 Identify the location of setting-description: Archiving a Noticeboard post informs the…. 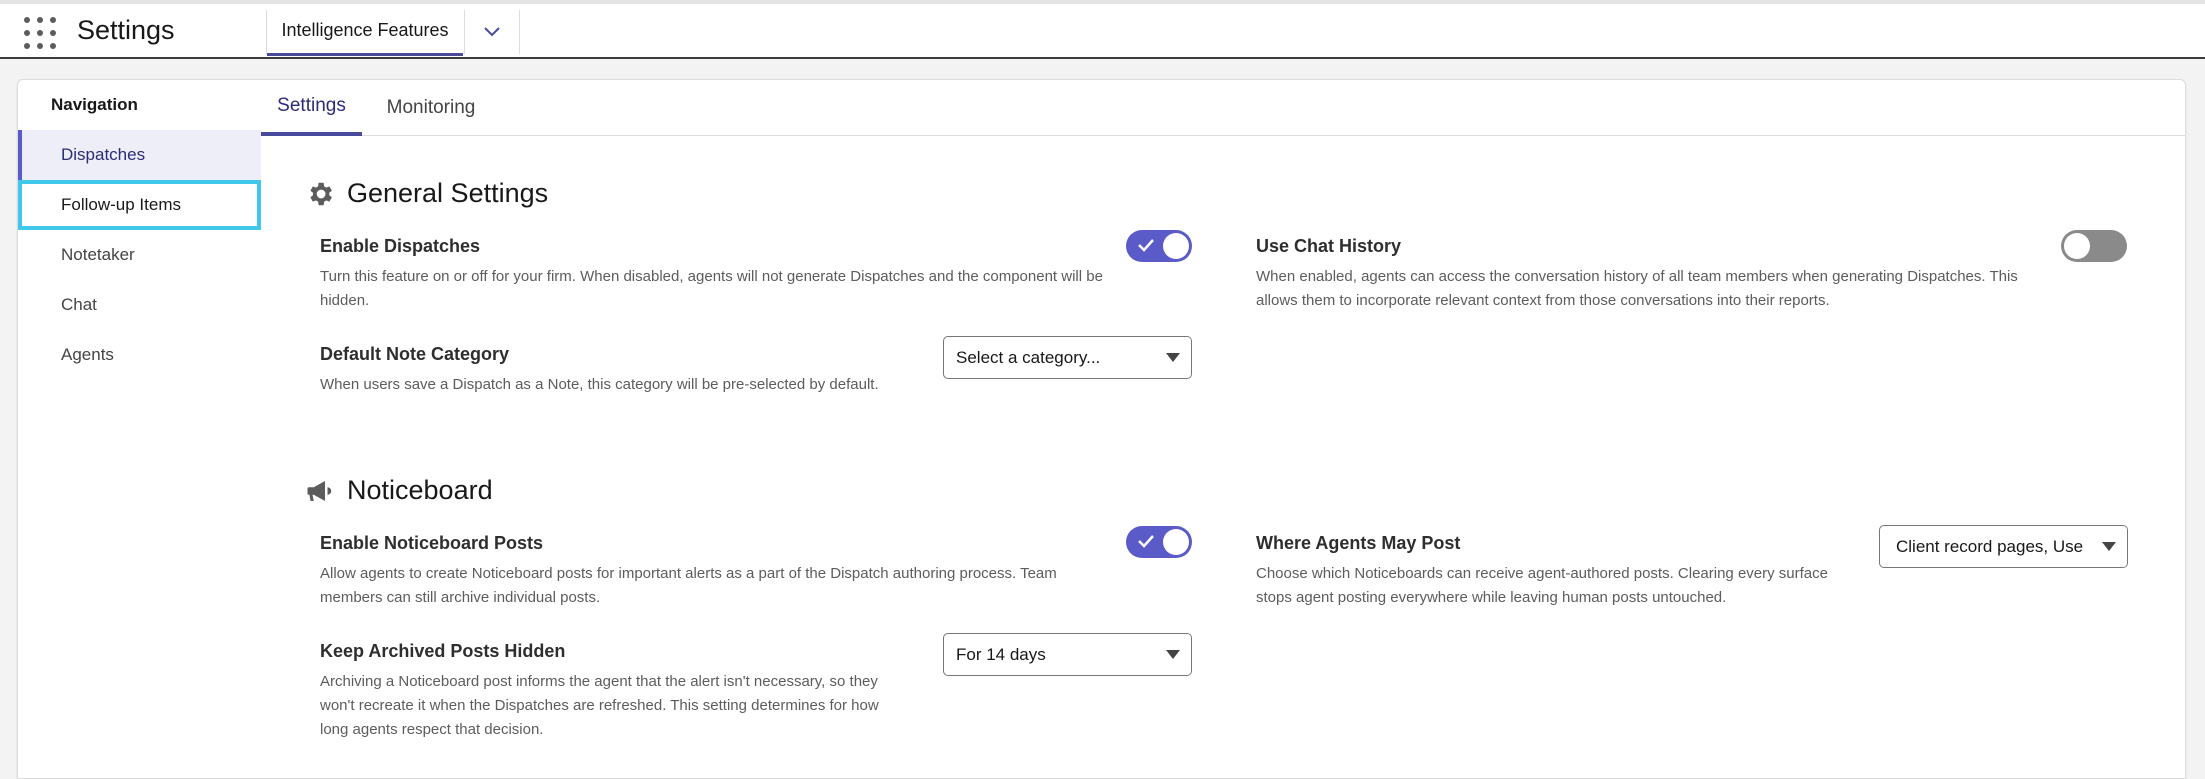
(599, 705).